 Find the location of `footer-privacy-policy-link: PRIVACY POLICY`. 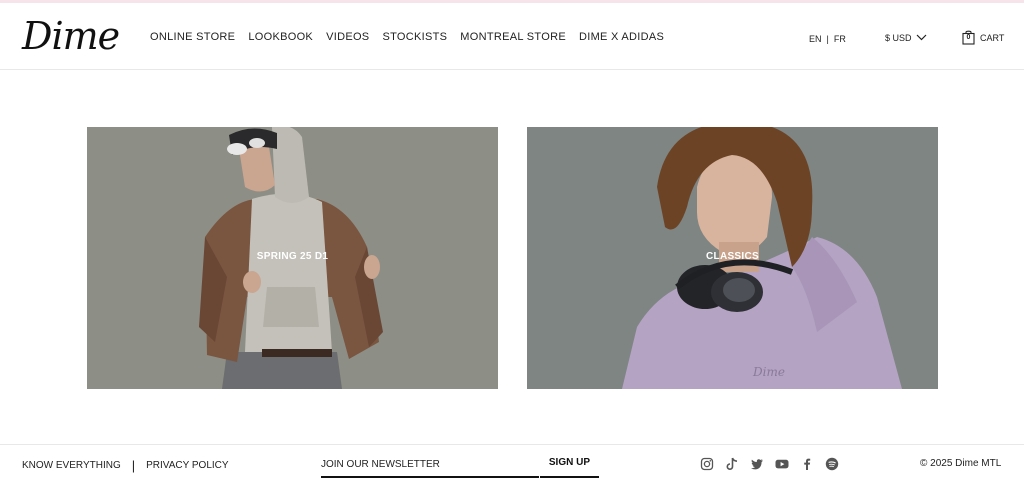

footer-privacy-policy-link: PRIVACY POLICY is located at coordinates (187, 465).